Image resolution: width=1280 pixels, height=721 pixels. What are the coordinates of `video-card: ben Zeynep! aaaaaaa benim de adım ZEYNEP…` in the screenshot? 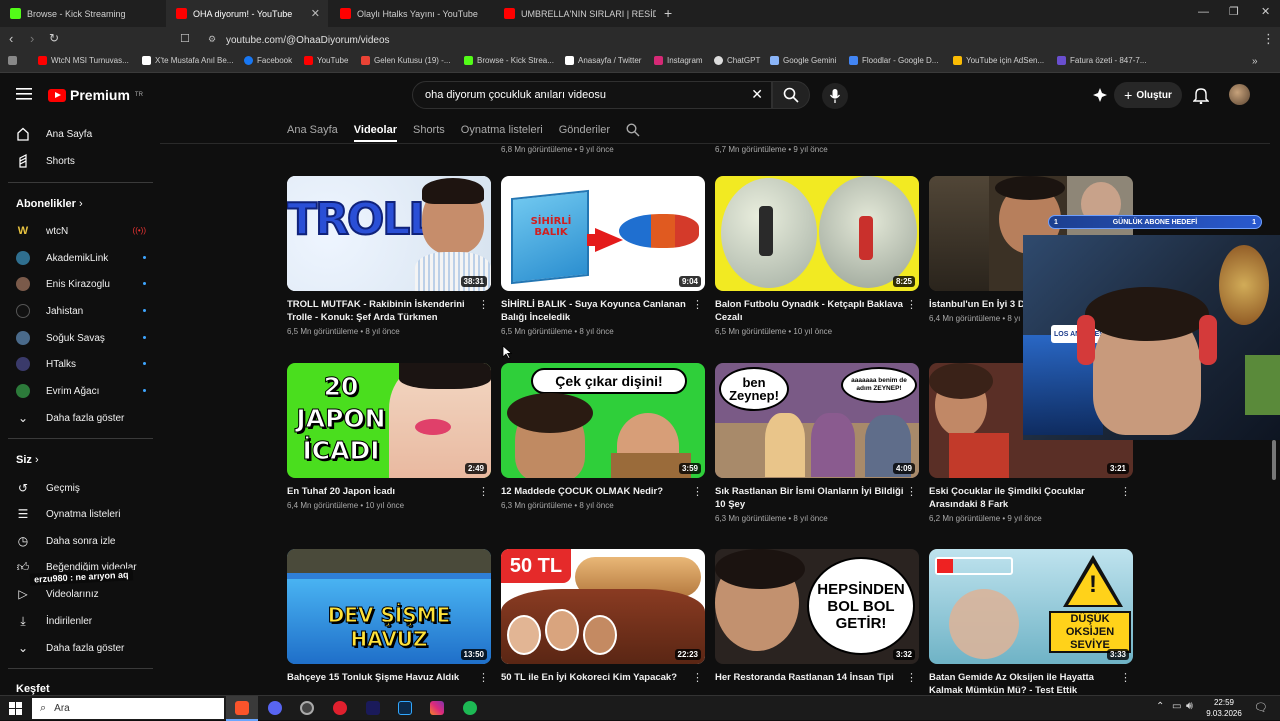 It's located at (817, 443).